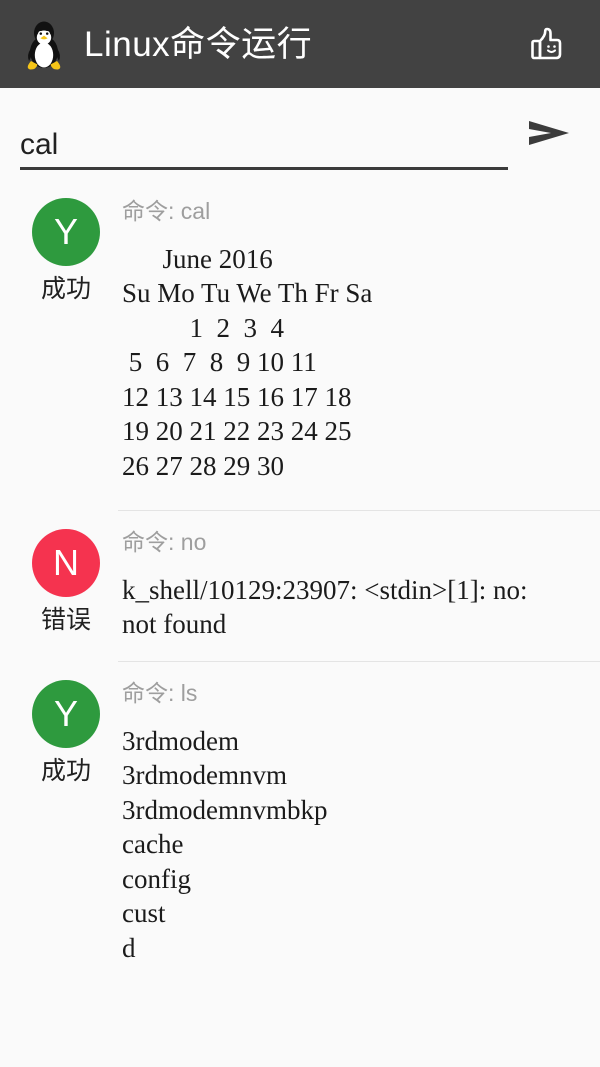  Describe the element at coordinates (166, 211) in the screenshot. I see `command-echo: 命令: cal` at that location.